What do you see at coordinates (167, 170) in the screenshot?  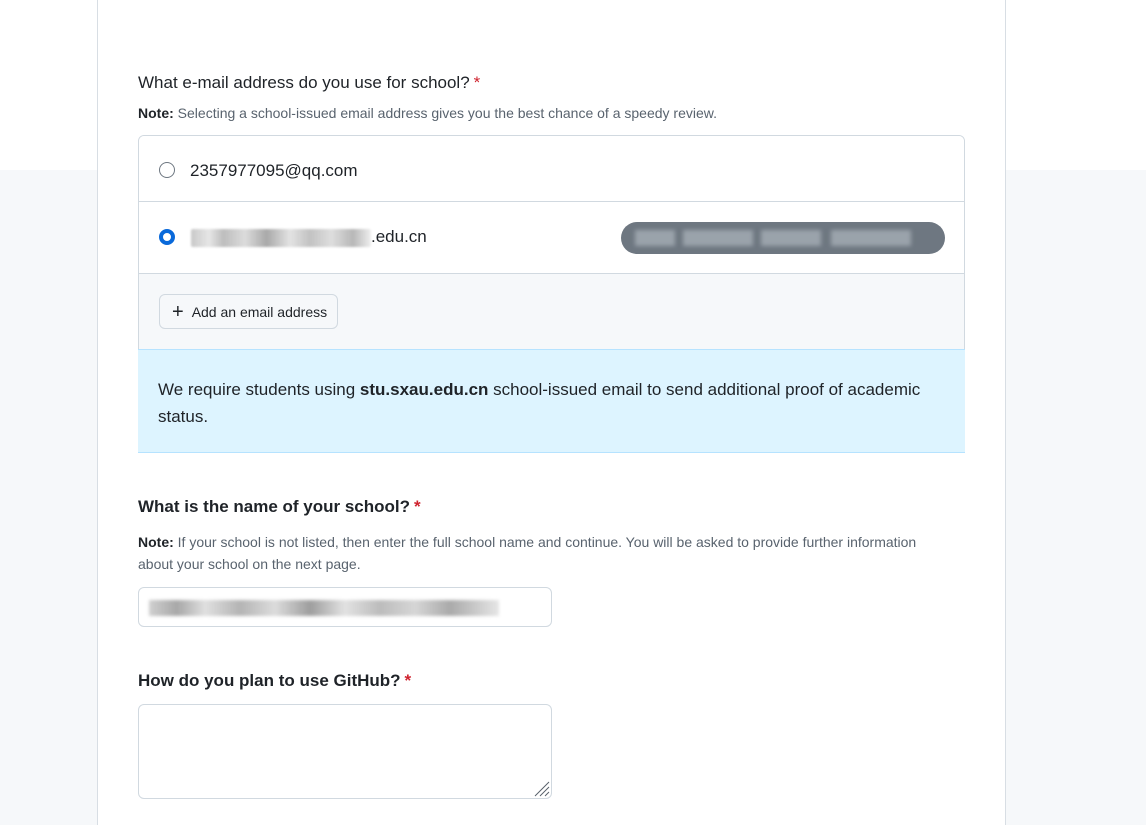 I see `email-radio-qq` at bounding box center [167, 170].